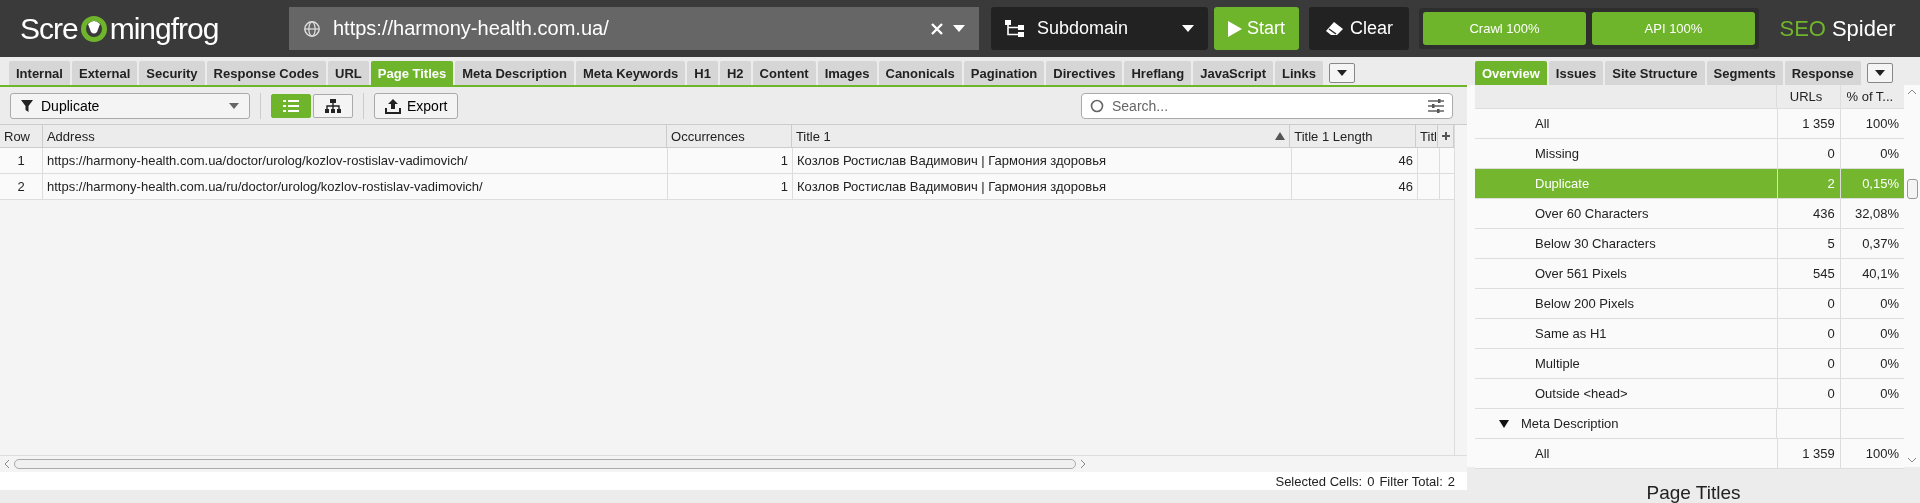 The width and height of the screenshot is (1920, 503). I want to click on progress-bar: Crawl 100%, so click(1504, 28).